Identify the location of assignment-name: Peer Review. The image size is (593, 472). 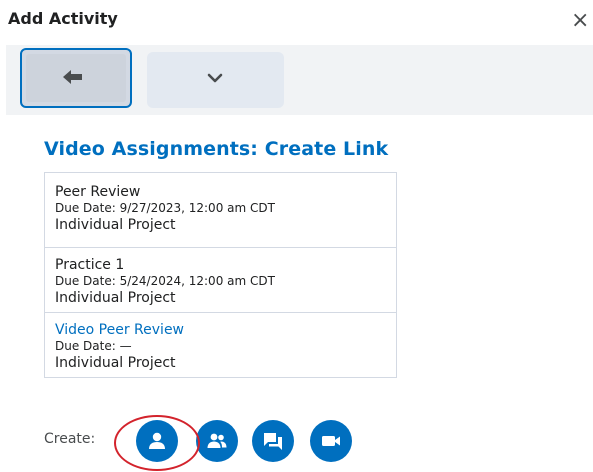
(98, 192).